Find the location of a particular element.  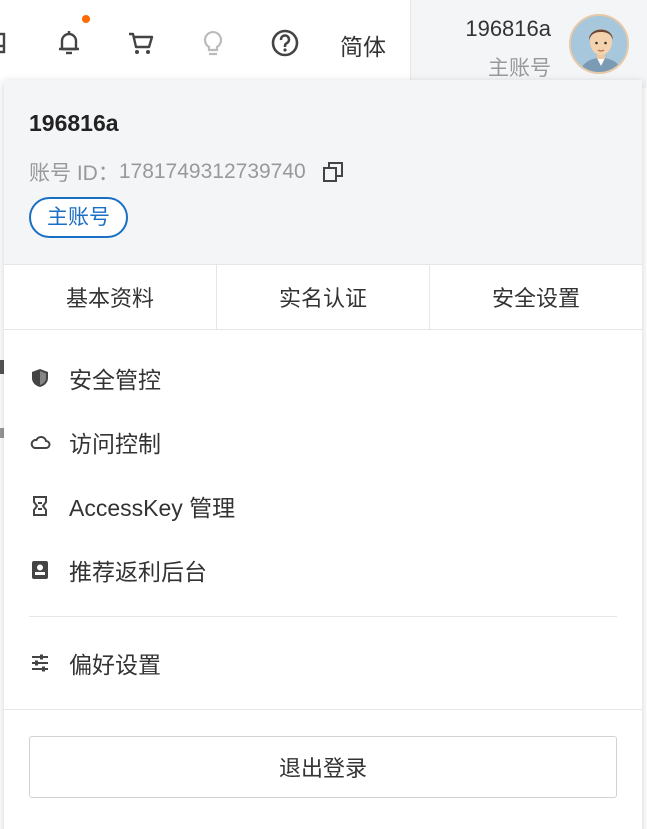

sliders-icon is located at coordinates (40, 663).